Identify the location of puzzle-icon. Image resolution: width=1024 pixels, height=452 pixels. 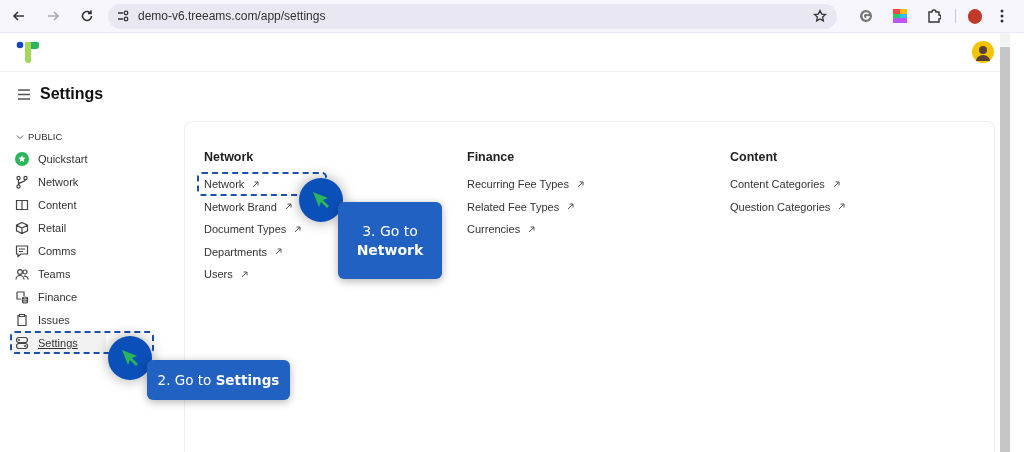
(933, 16).